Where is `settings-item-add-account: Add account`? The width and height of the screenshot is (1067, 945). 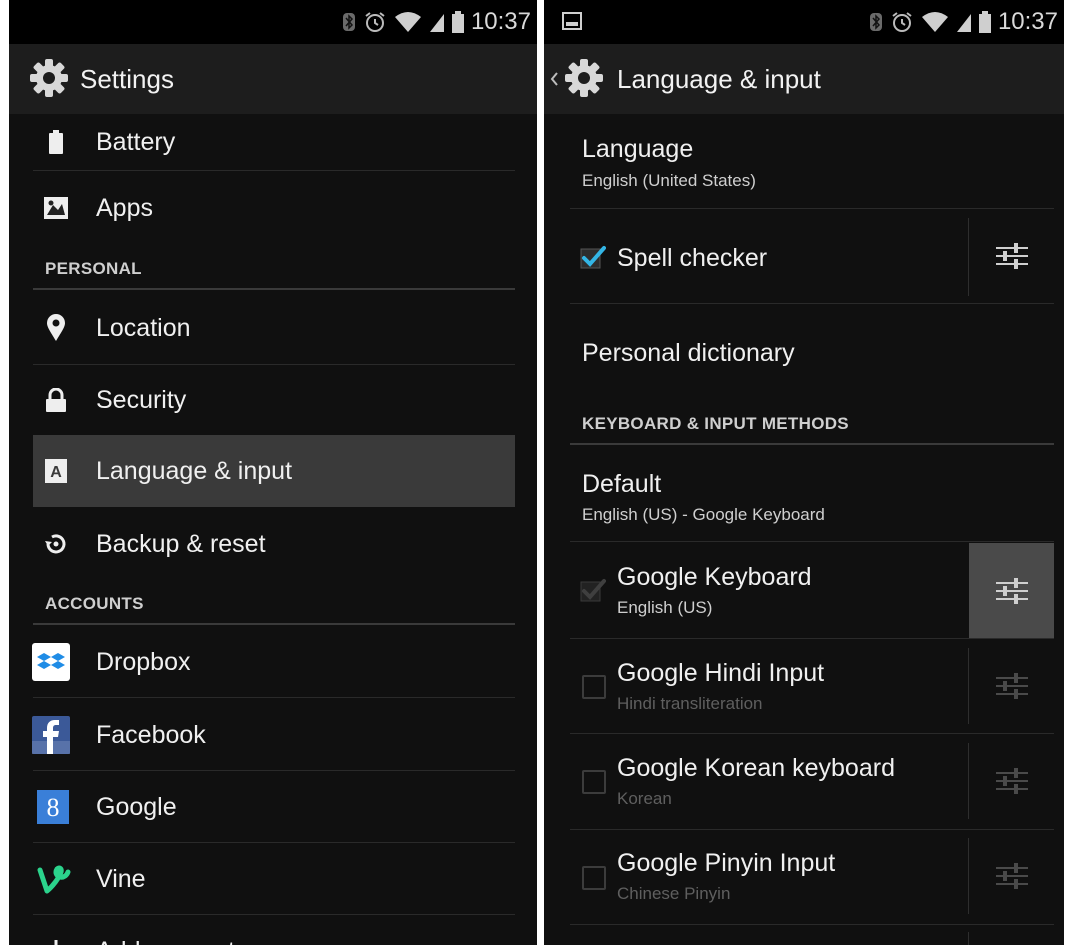
settings-item-add-account: Add account is located at coordinates (274, 930).